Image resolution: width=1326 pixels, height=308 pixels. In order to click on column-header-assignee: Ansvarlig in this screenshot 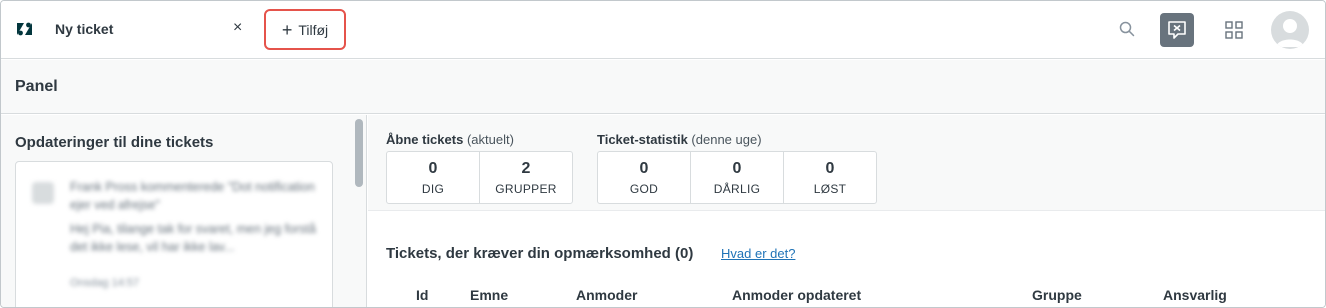, I will do `click(1195, 295)`.